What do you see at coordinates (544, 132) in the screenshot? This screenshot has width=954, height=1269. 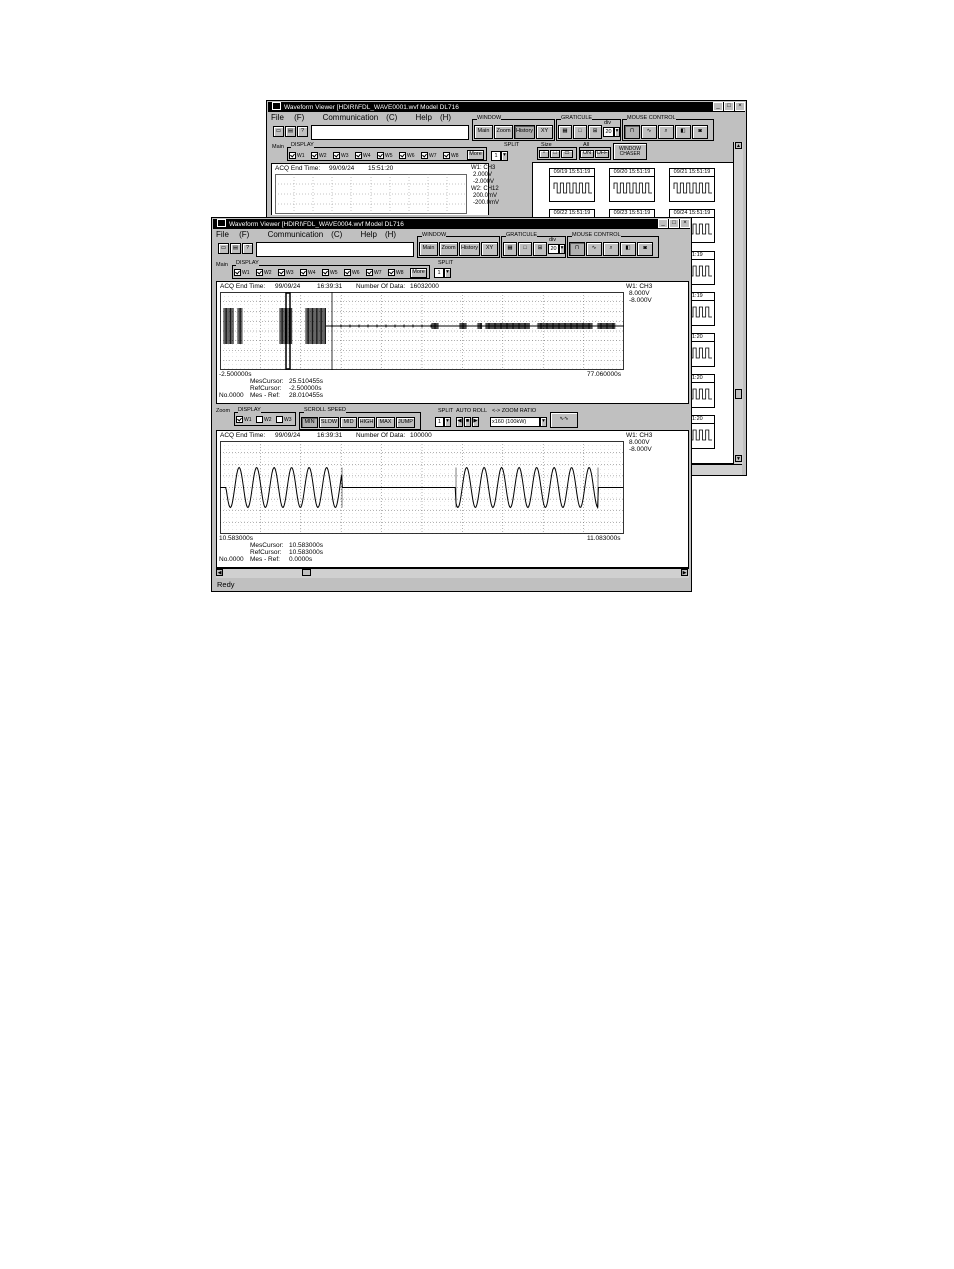 I see `back-xy-button: XY` at bounding box center [544, 132].